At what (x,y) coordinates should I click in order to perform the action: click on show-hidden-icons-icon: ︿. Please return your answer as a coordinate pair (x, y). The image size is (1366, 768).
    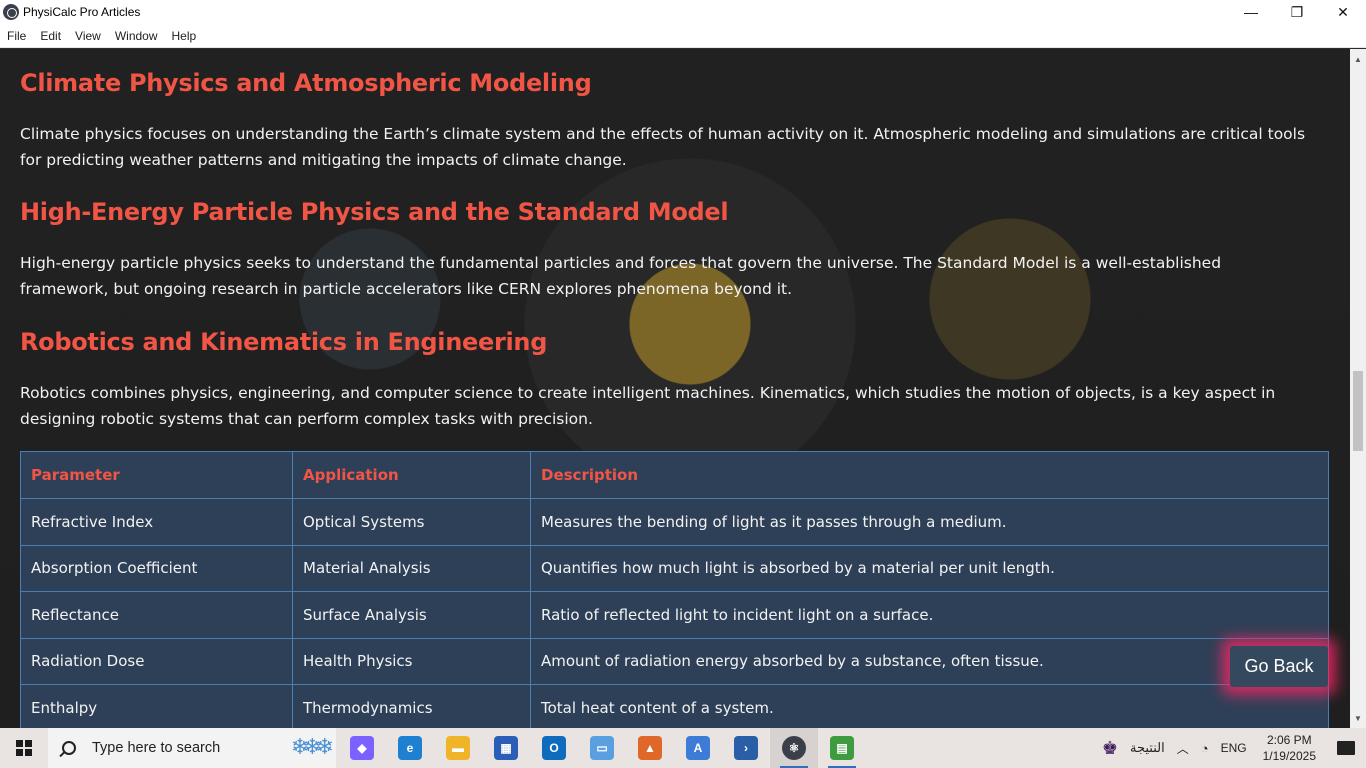
    Looking at the image, I should click on (1183, 748).